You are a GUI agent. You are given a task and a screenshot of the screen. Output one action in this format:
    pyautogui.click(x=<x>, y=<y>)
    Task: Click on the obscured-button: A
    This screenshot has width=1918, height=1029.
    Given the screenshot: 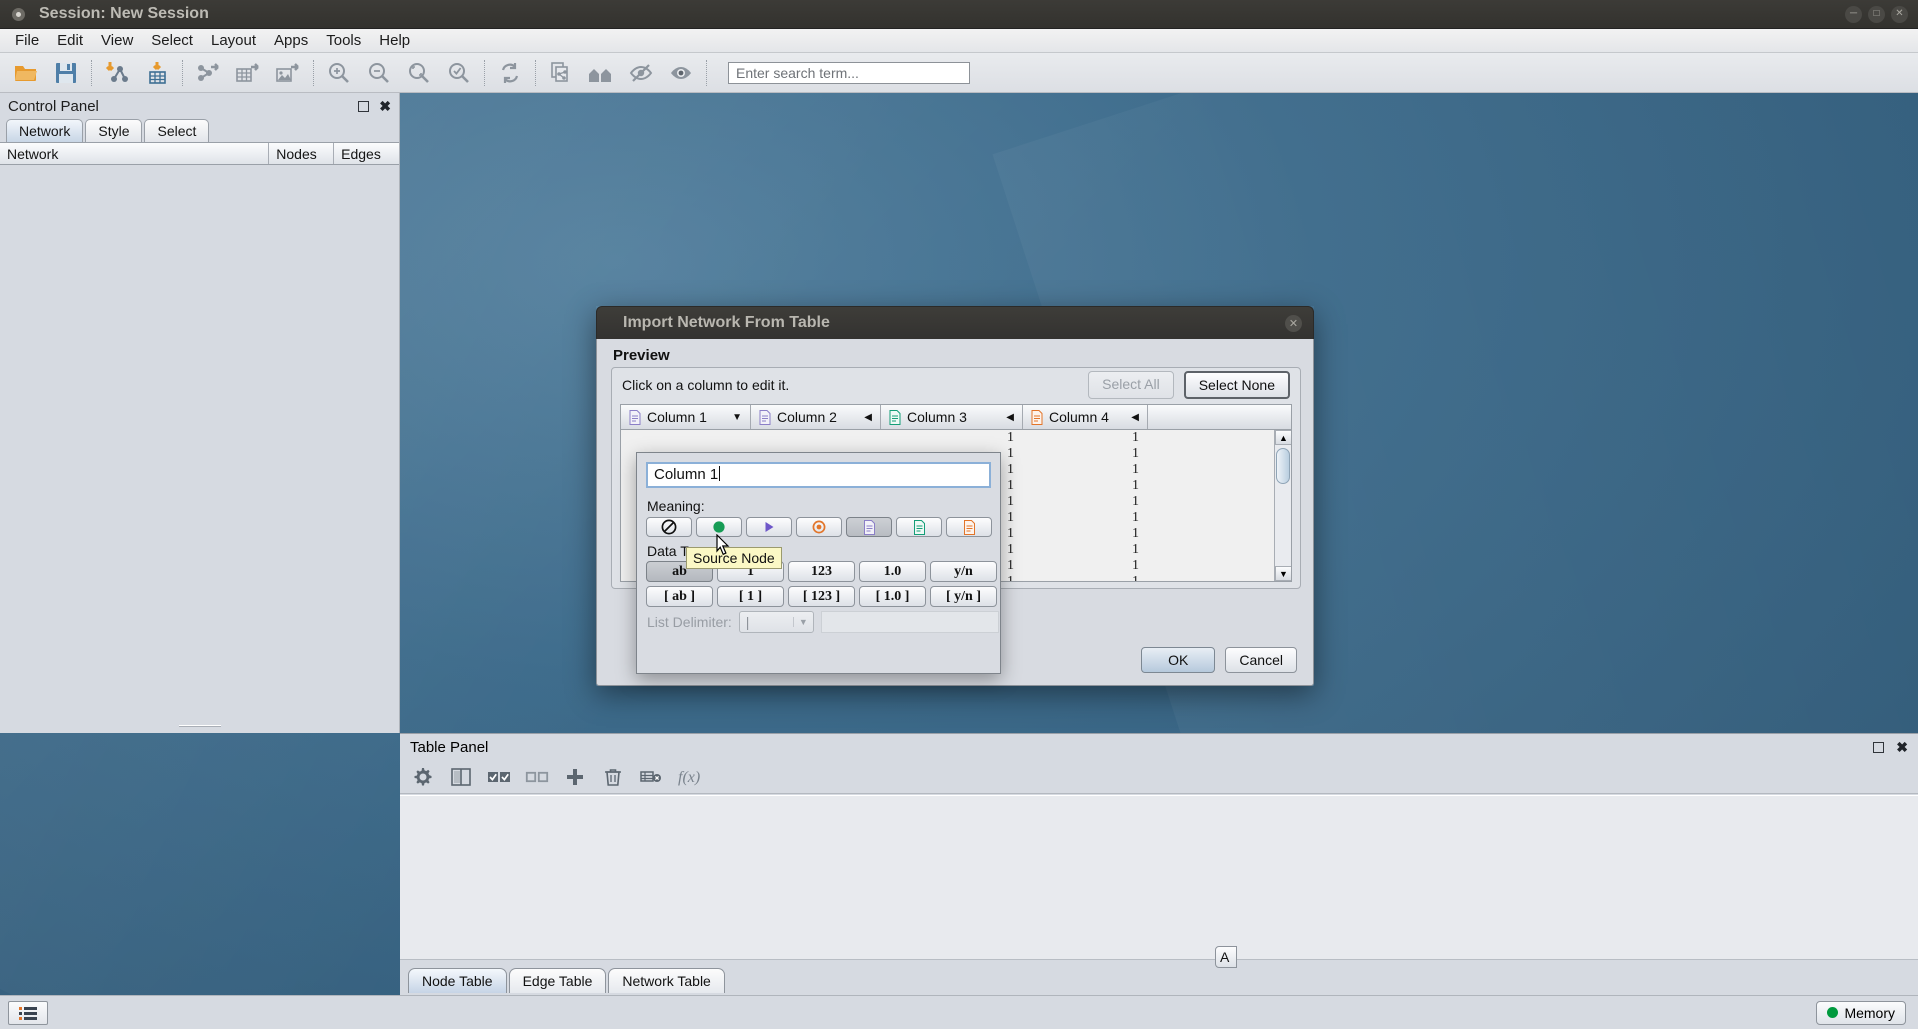 What is the action you would take?
    pyautogui.click(x=1226, y=957)
    